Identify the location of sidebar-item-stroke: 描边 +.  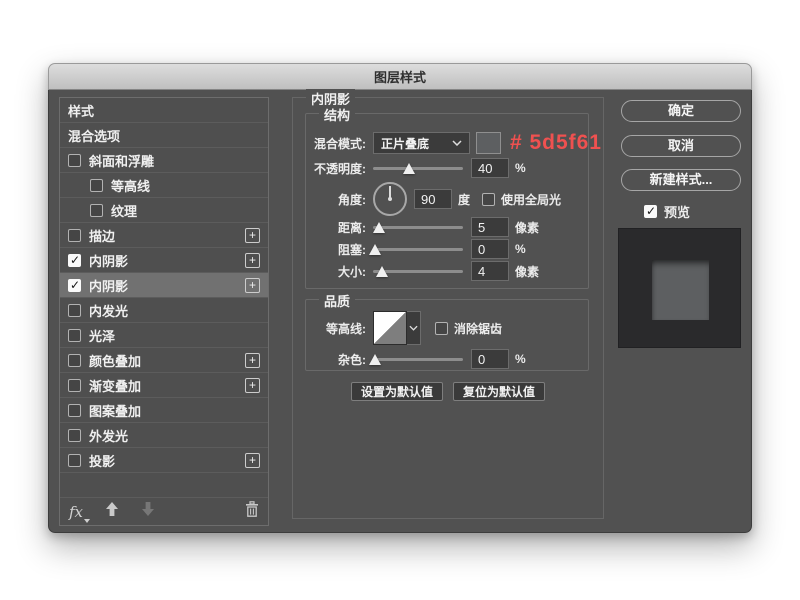
(164, 235).